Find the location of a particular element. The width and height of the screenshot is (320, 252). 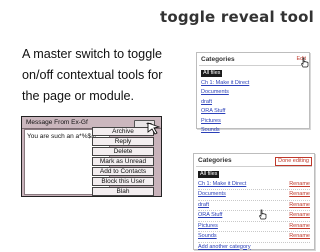

menu-item-block-user: Block this User is located at coordinates (123, 181).